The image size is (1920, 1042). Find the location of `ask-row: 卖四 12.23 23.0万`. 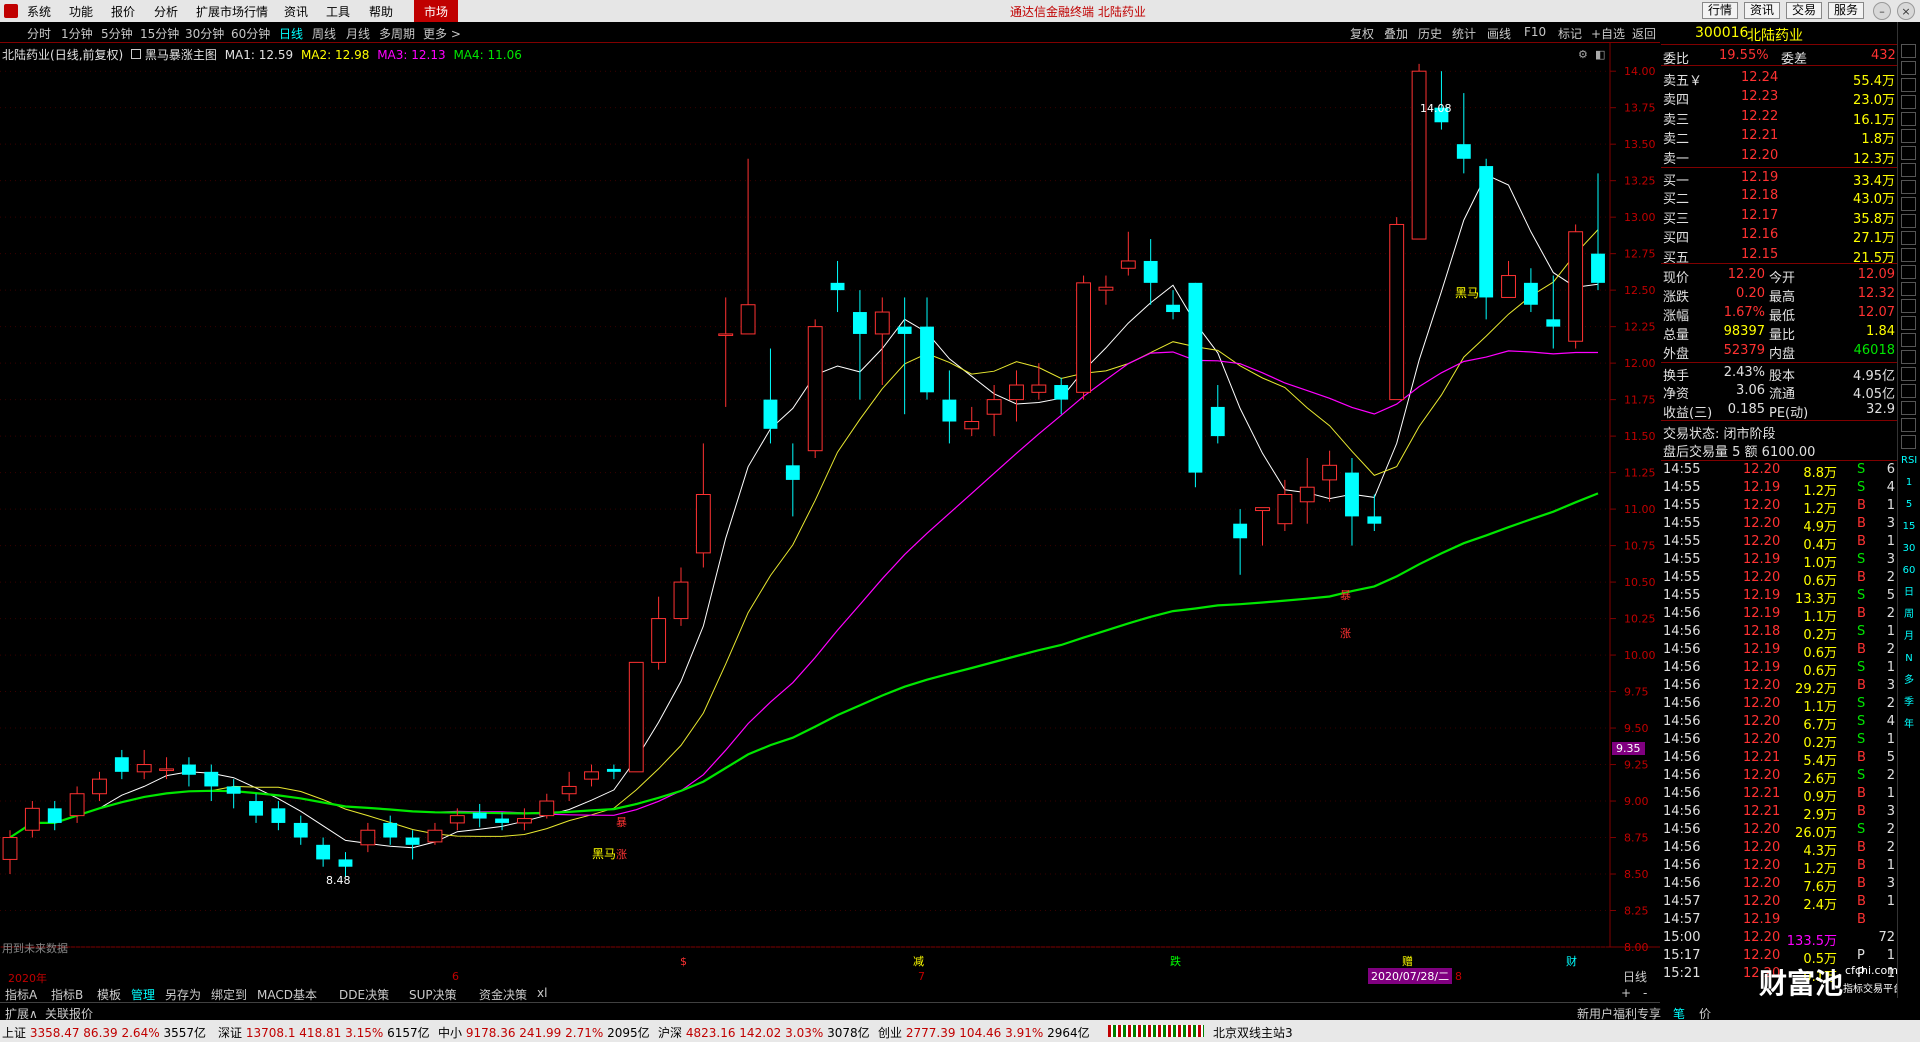

ask-row: 卖四 12.23 23.0万 is located at coordinates (1779, 97).